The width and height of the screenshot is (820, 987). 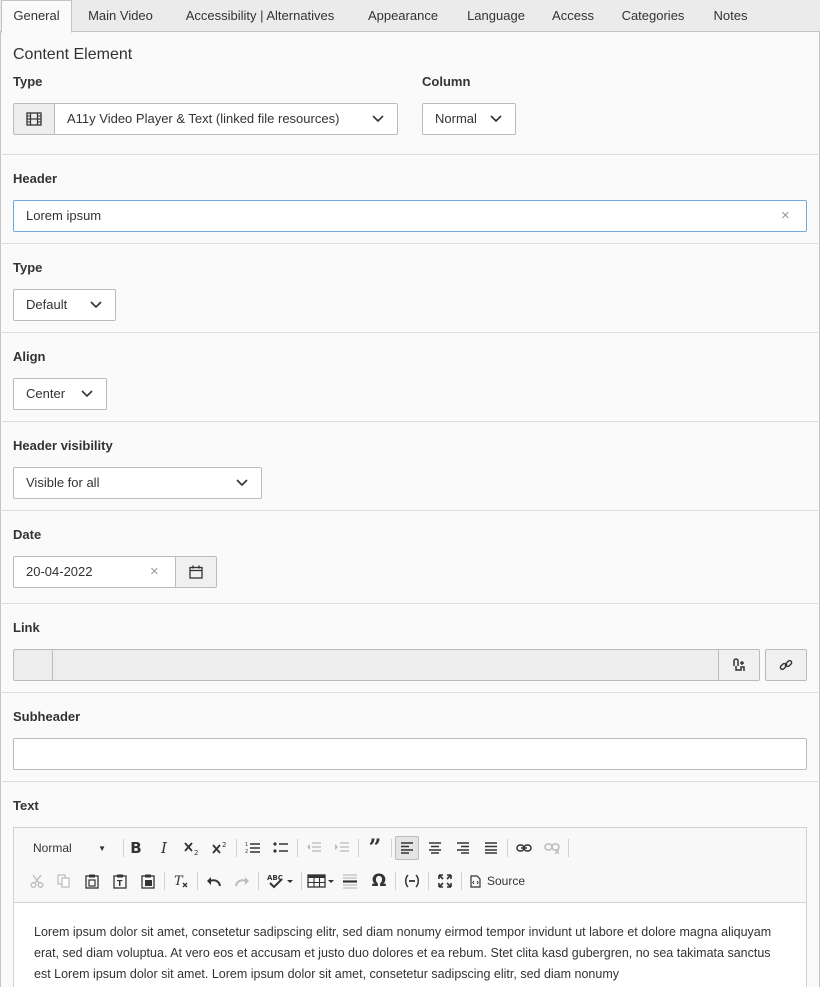 What do you see at coordinates (456, 118) in the screenshot?
I see `column-value: Normal` at bounding box center [456, 118].